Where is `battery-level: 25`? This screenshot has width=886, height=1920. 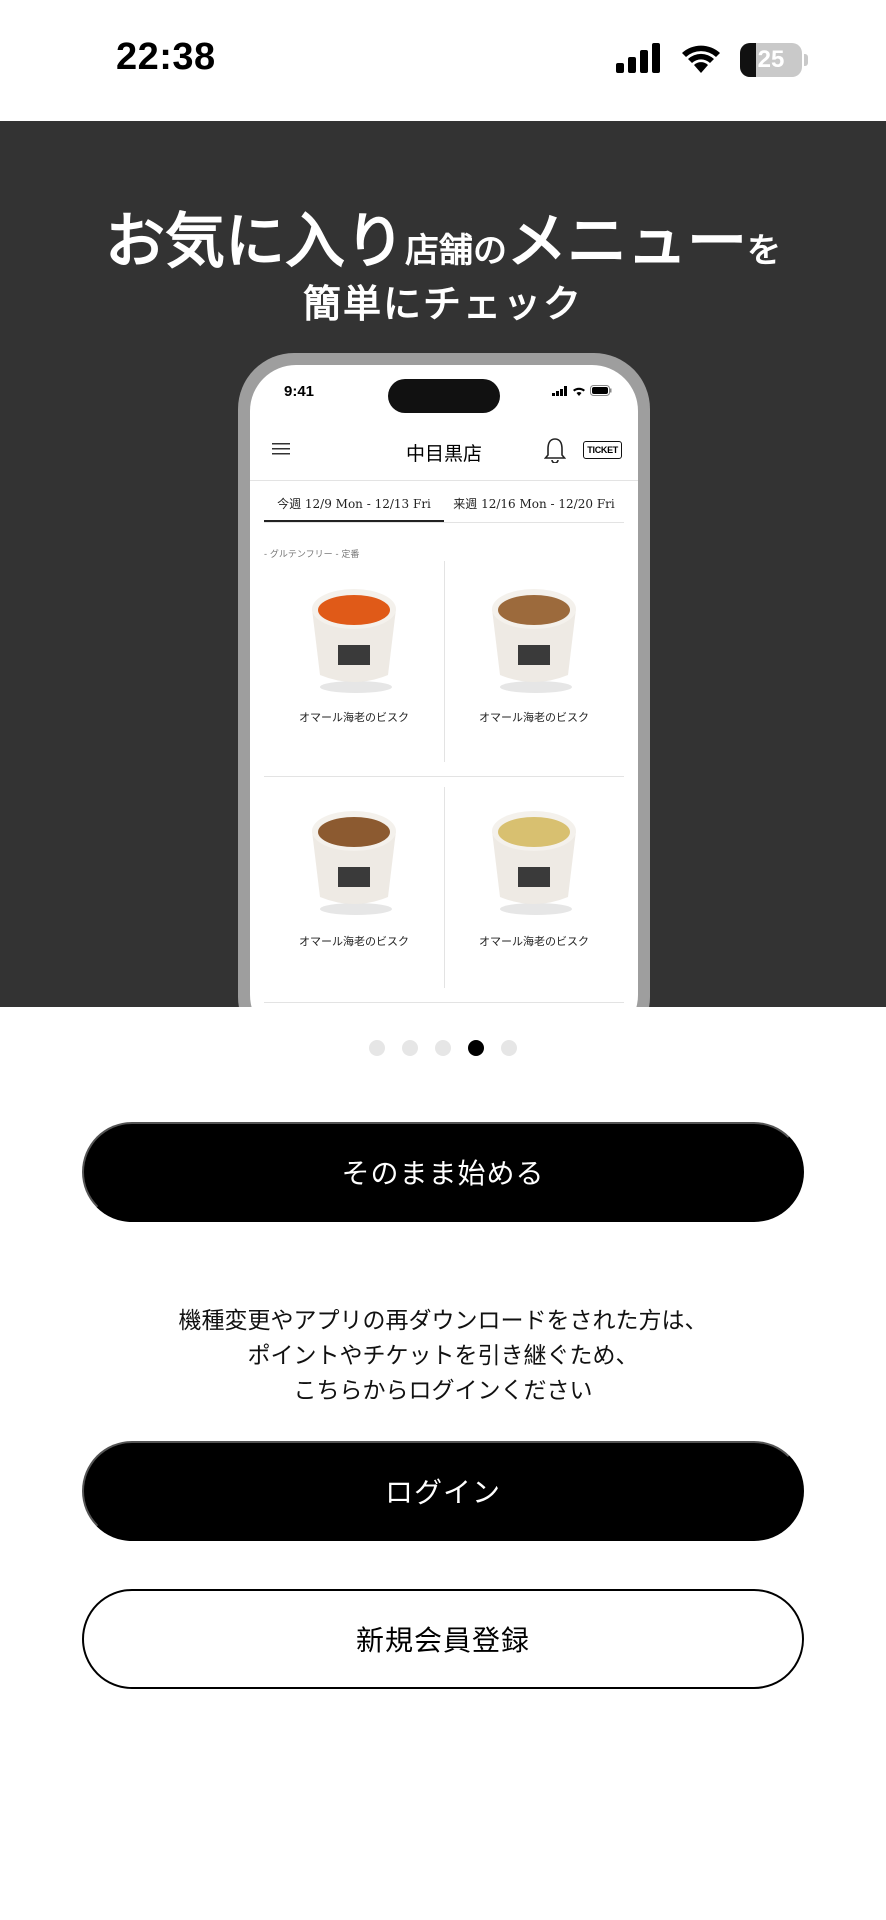
battery-level: 25 is located at coordinates (771, 59).